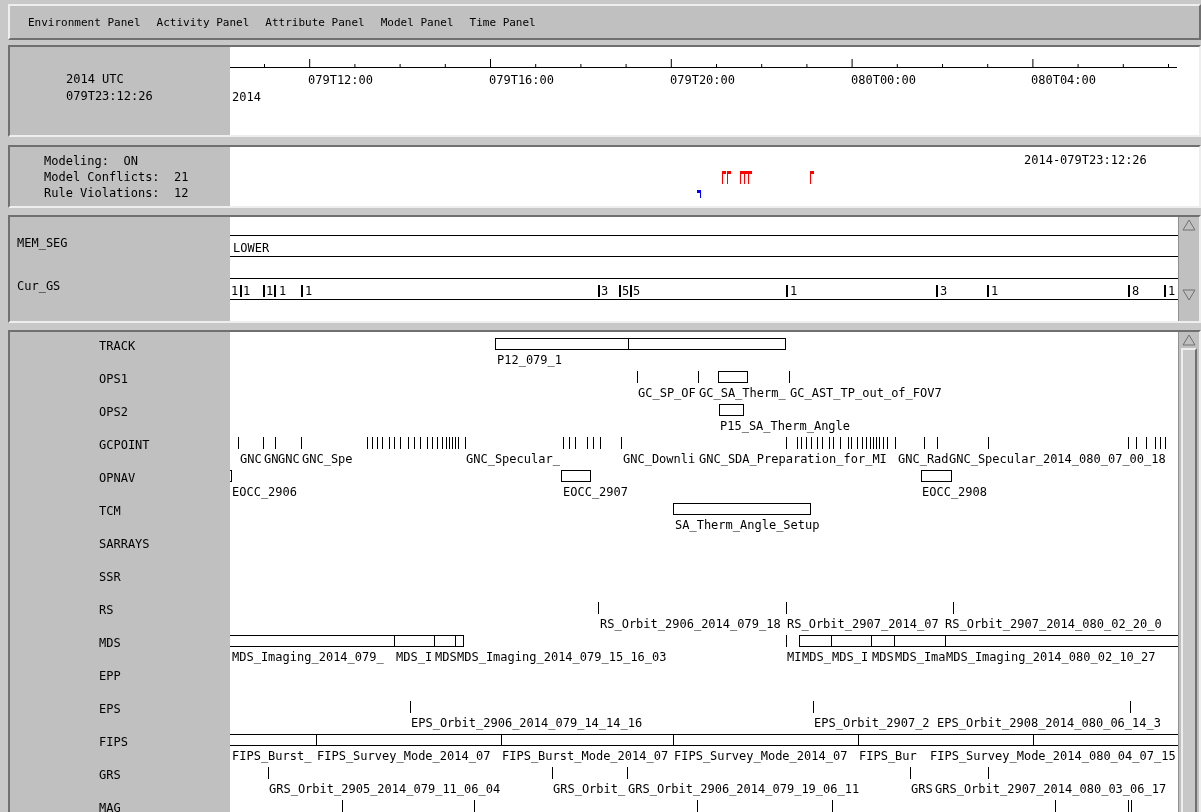  I want to click on menu-item: Environment Panel, so click(84, 22).